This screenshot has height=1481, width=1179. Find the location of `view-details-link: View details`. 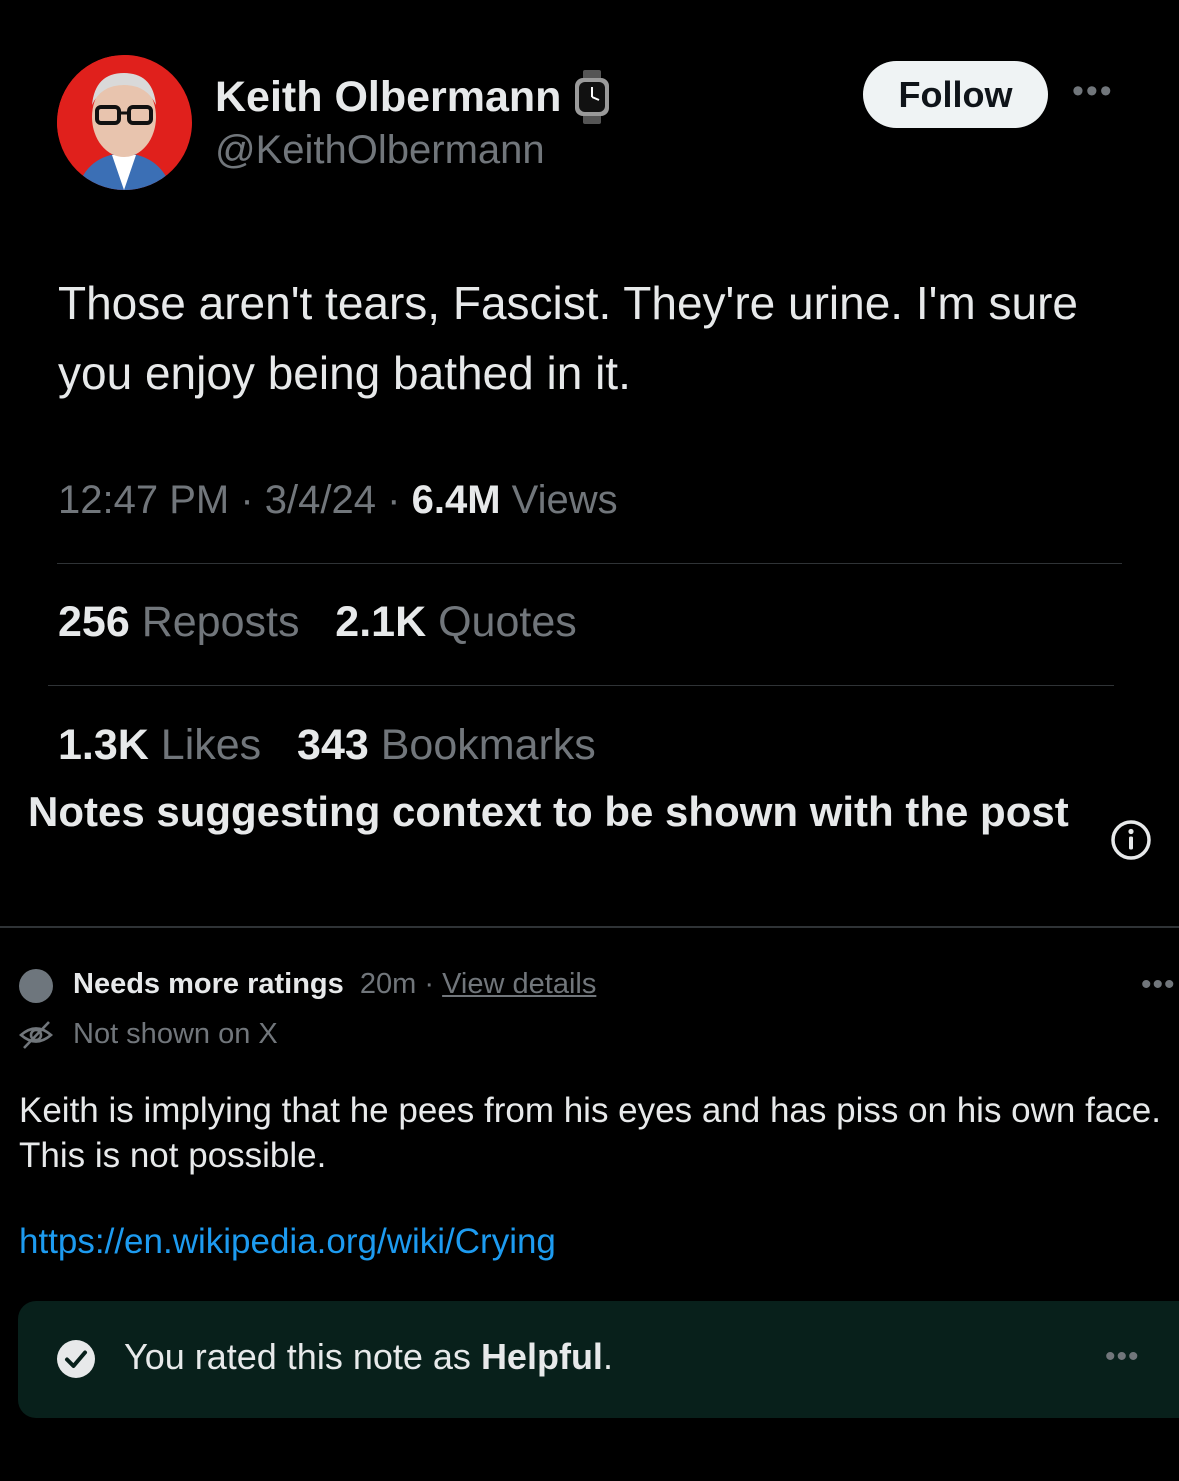

view-details-link: View details is located at coordinates (519, 984).